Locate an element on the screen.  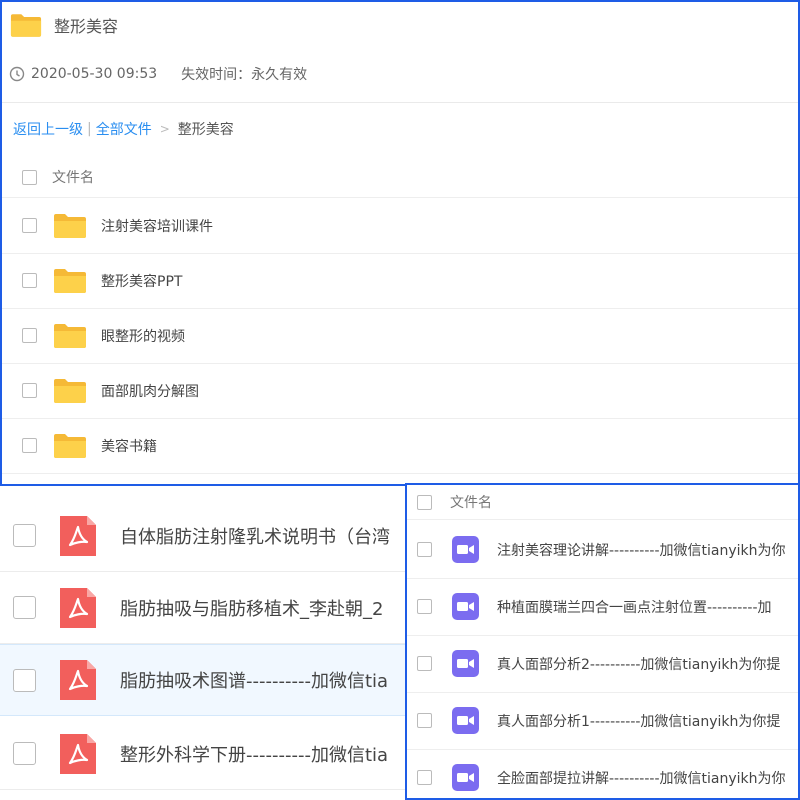
file-name: 整形外科学下册----------加微信tia is located at coordinates (254, 754).